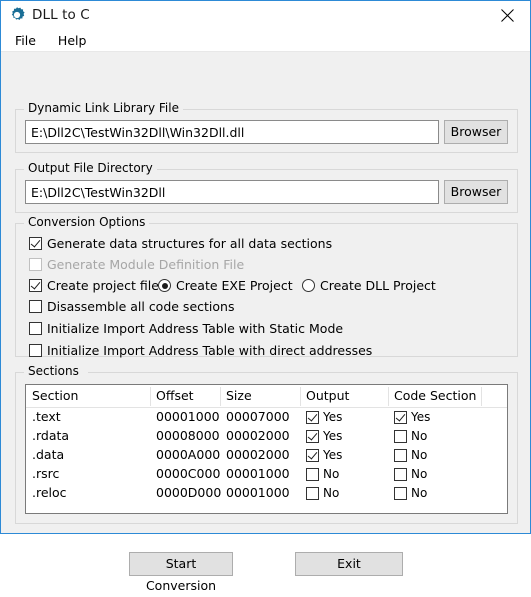  Describe the element at coordinates (141, 306) in the screenshot. I see `option-label: Disassemble all code sections` at that location.